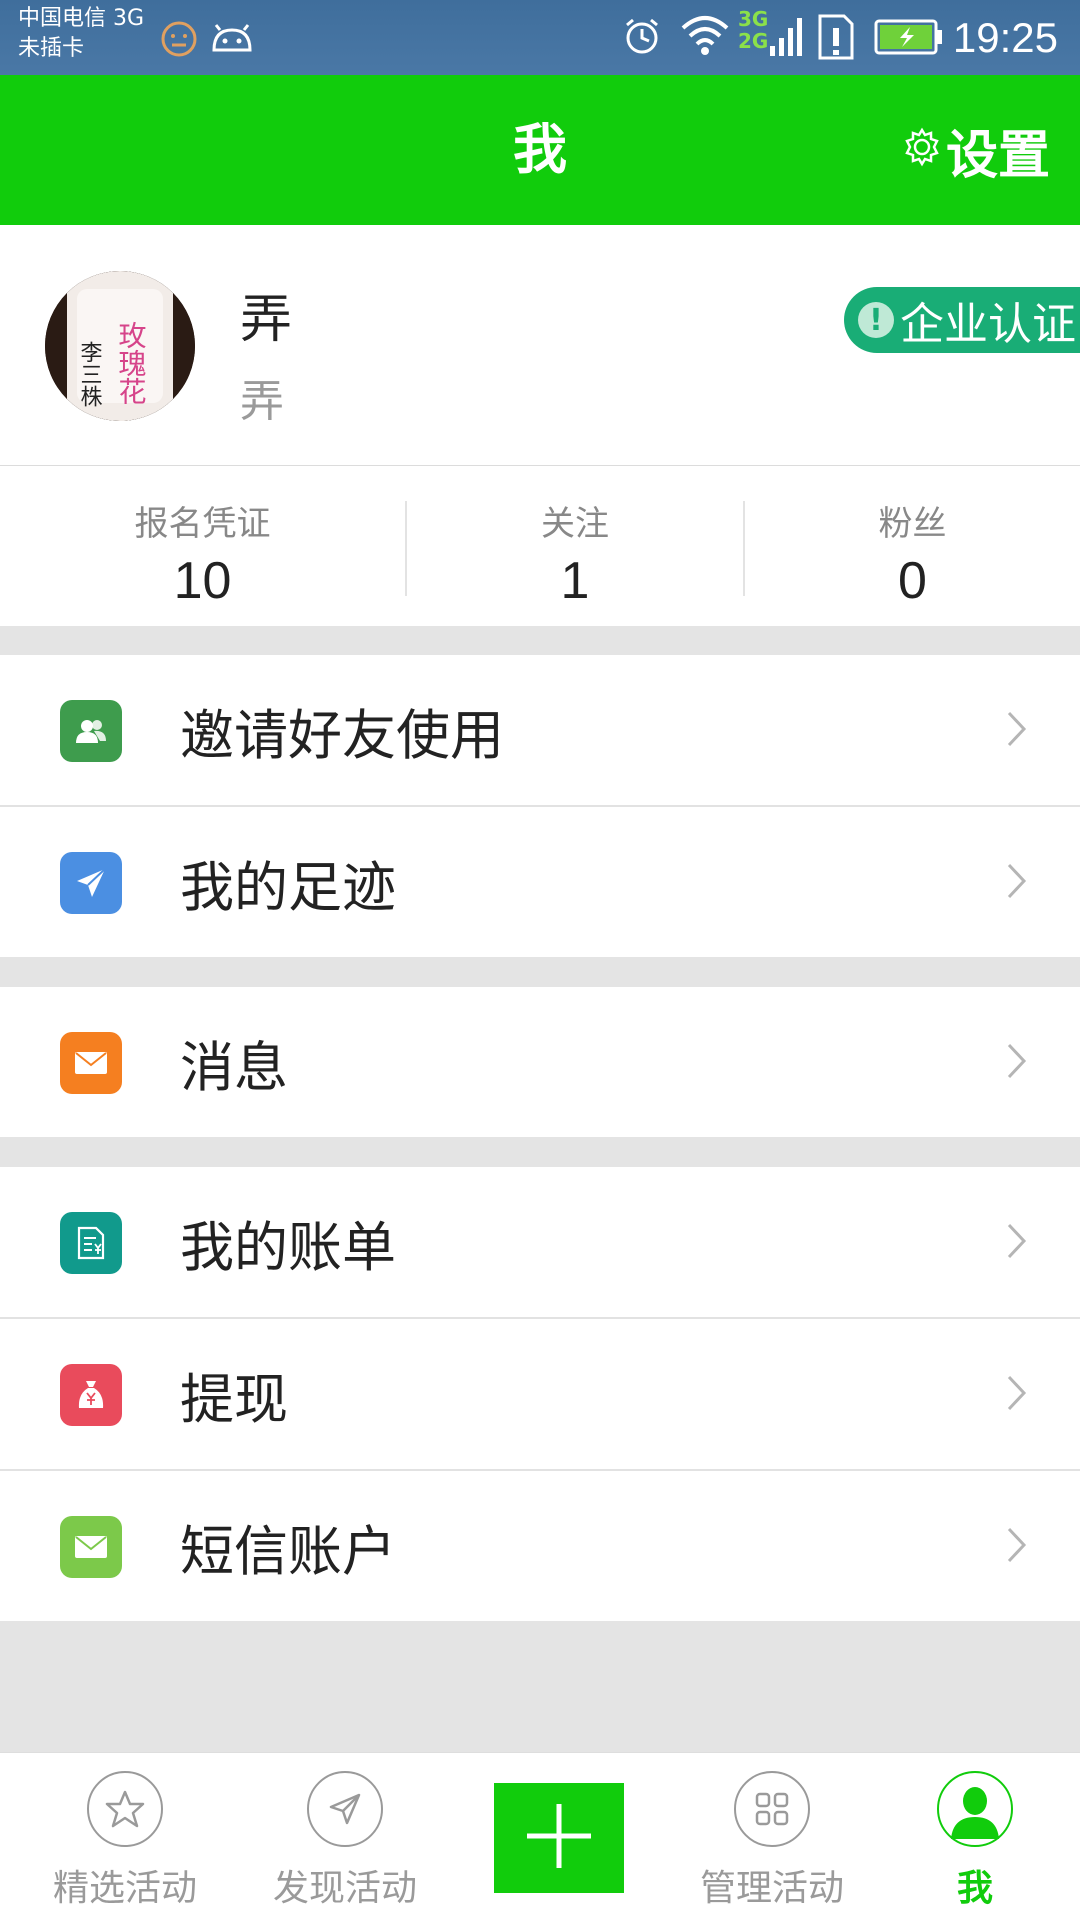  What do you see at coordinates (345, 1809) in the screenshot?
I see `navigation-arrow-icon` at bounding box center [345, 1809].